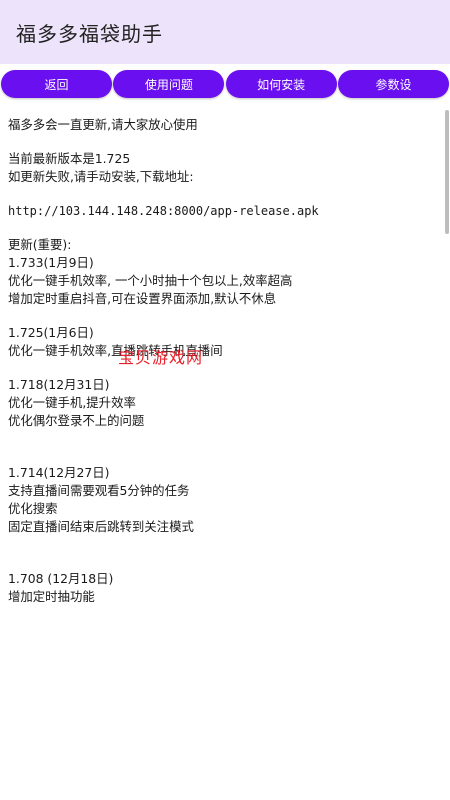  What do you see at coordinates (101, 176) in the screenshot?
I see `manual-install-text: 如更新失败,请手动安装,下载地址:` at bounding box center [101, 176].